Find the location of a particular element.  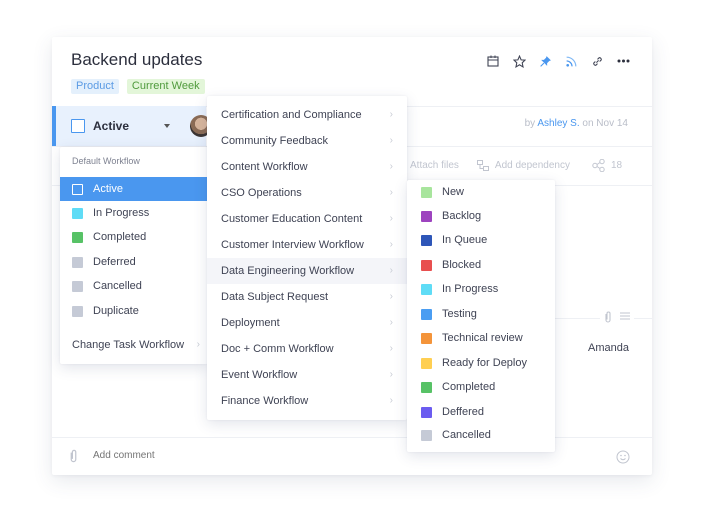

workflow-option: Content Workflow › is located at coordinates (307, 167).